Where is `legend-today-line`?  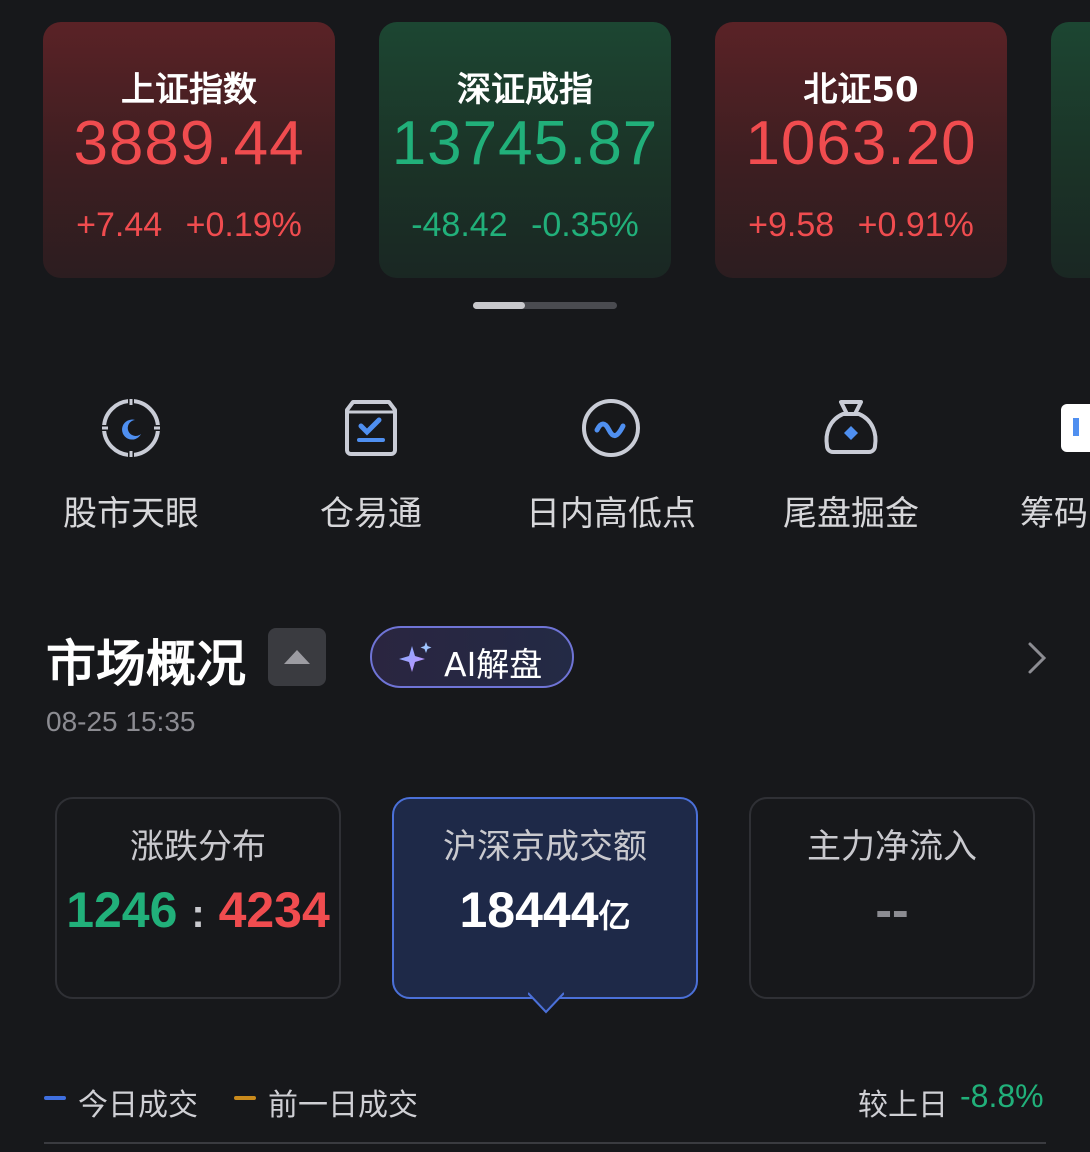
legend-today-line is located at coordinates (55, 1098).